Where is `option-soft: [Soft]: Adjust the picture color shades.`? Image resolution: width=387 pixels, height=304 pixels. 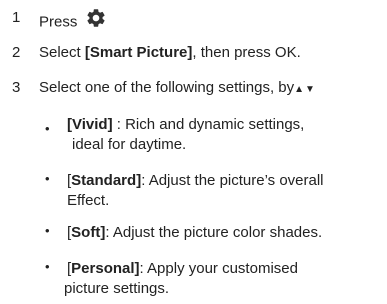
option-soft: [Soft]: Adjust the picture color shades. is located at coordinates (194, 233).